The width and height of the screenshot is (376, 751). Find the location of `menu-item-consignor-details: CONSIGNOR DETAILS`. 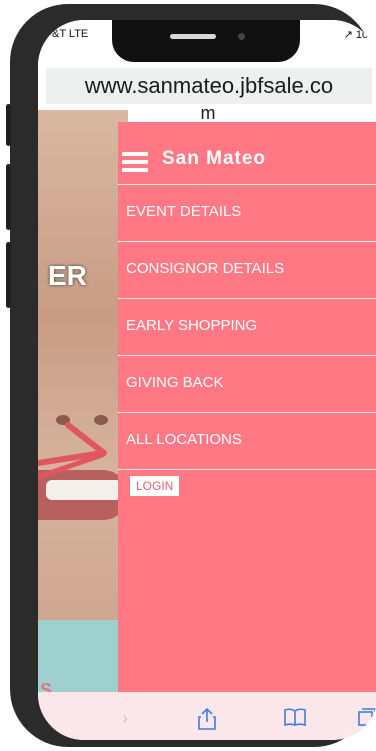

menu-item-consignor-details: CONSIGNOR DETAILS is located at coordinates (247, 269).